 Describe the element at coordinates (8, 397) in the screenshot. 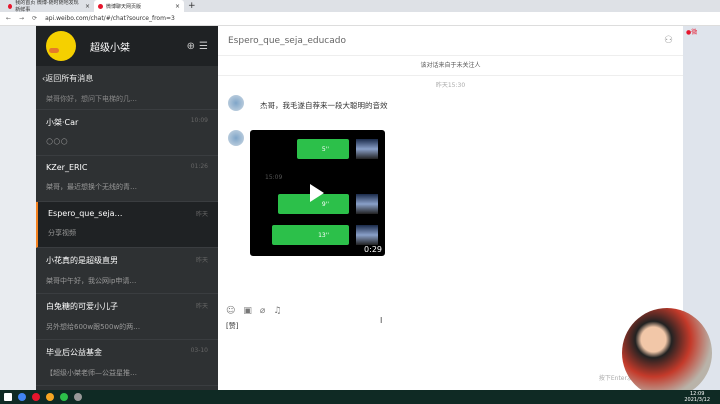

I see `start-icon` at that location.